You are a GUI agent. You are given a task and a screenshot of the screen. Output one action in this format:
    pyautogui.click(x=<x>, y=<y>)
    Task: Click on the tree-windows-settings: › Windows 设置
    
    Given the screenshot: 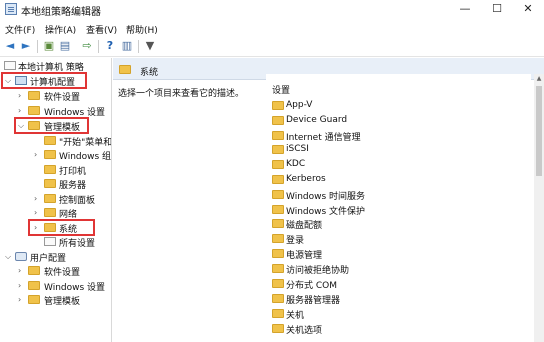 What is the action you would take?
    pyautogui.click(x=55, y=111)
    